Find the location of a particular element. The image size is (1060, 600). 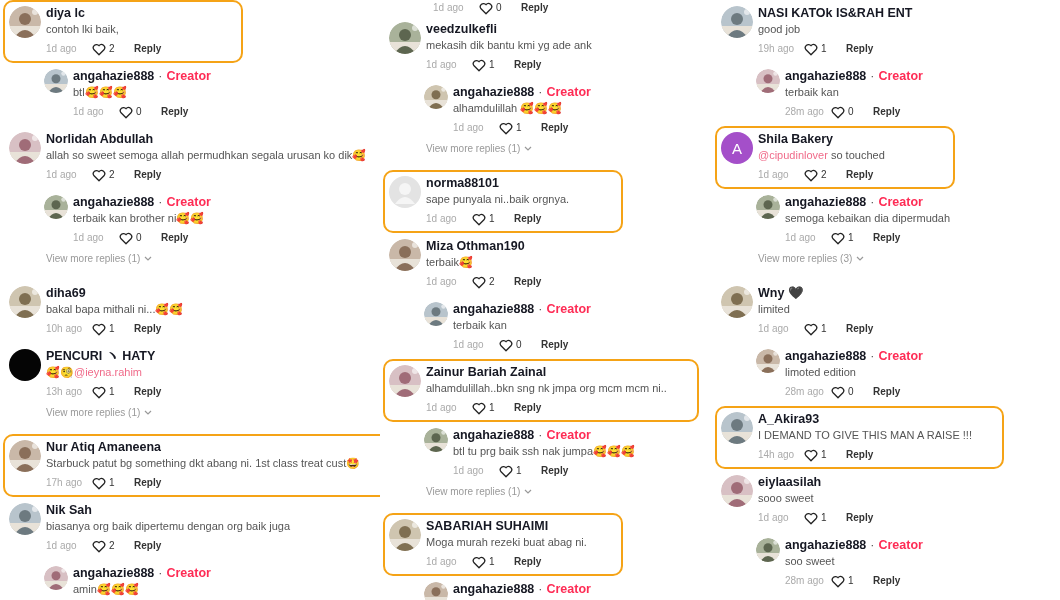

comment-text: terbaik kan brother ni🥰🥰 is located at coordinates (139, 218).